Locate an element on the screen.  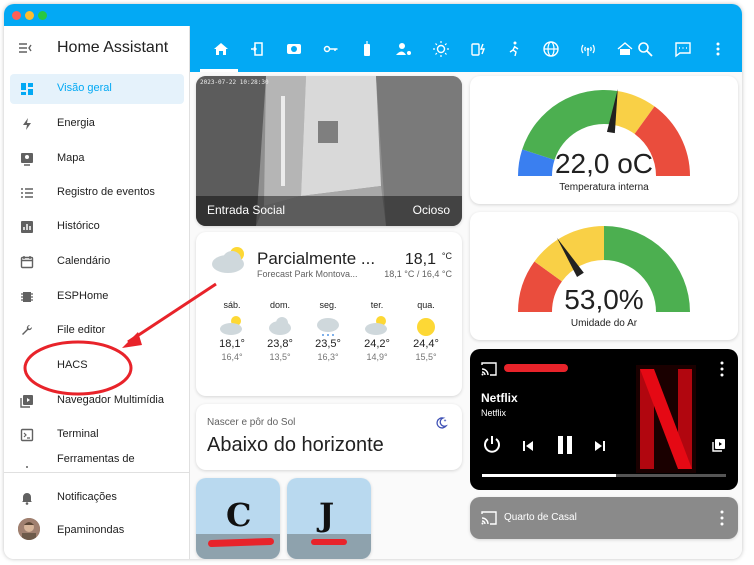
annotation-arrow is located at coordinates (172, 313).